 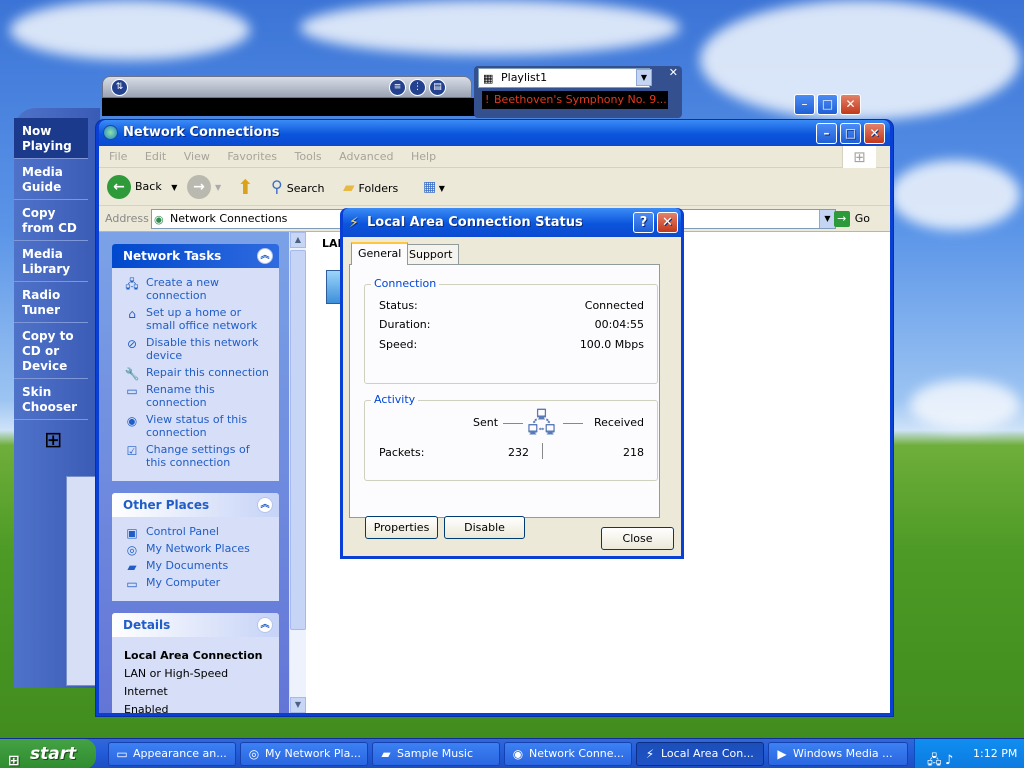 What do you see at coordinates (174, 187) in the screenshot?
I see `dropdown-arrow-icon: ▼` at bounding box center [174, 187].